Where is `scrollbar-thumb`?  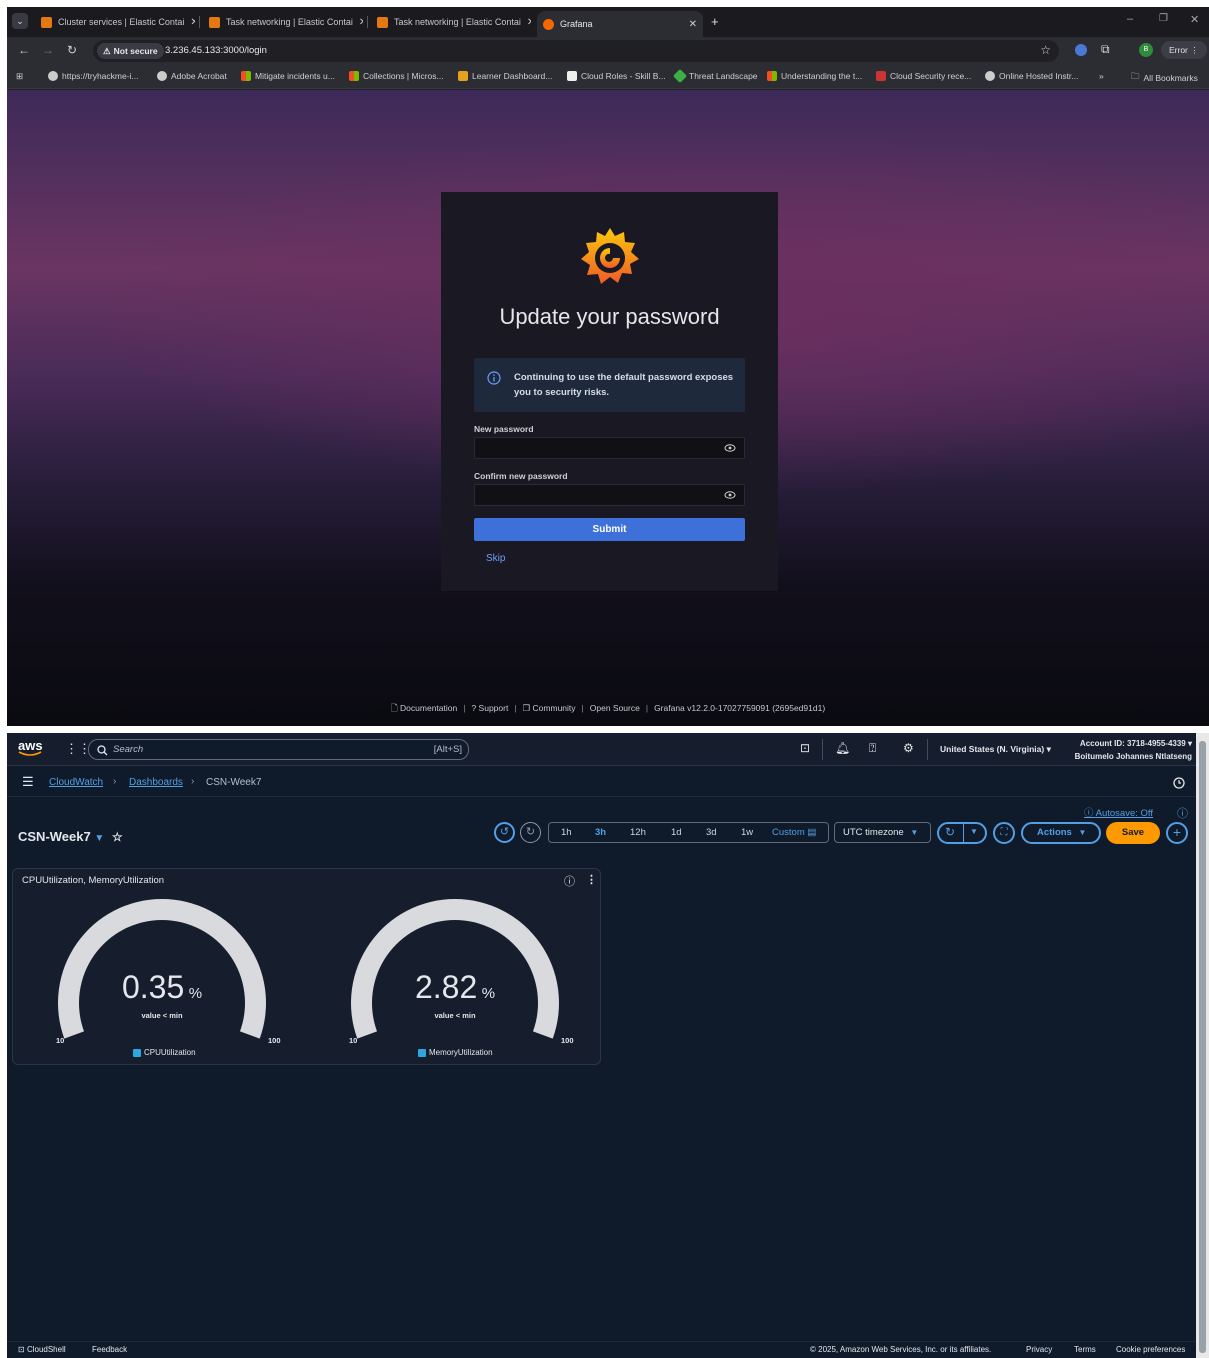 scrollbar-thumb is located at coordinates (1202, 1047).